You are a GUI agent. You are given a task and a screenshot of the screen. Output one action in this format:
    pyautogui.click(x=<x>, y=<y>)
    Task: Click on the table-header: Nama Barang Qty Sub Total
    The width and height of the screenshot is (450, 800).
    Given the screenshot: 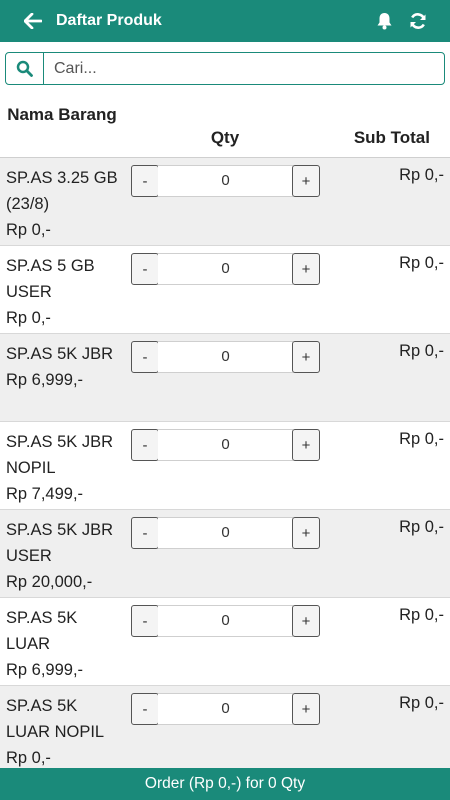 What is the action you would take?
    pyautogui.click(x=225, y=127)
    